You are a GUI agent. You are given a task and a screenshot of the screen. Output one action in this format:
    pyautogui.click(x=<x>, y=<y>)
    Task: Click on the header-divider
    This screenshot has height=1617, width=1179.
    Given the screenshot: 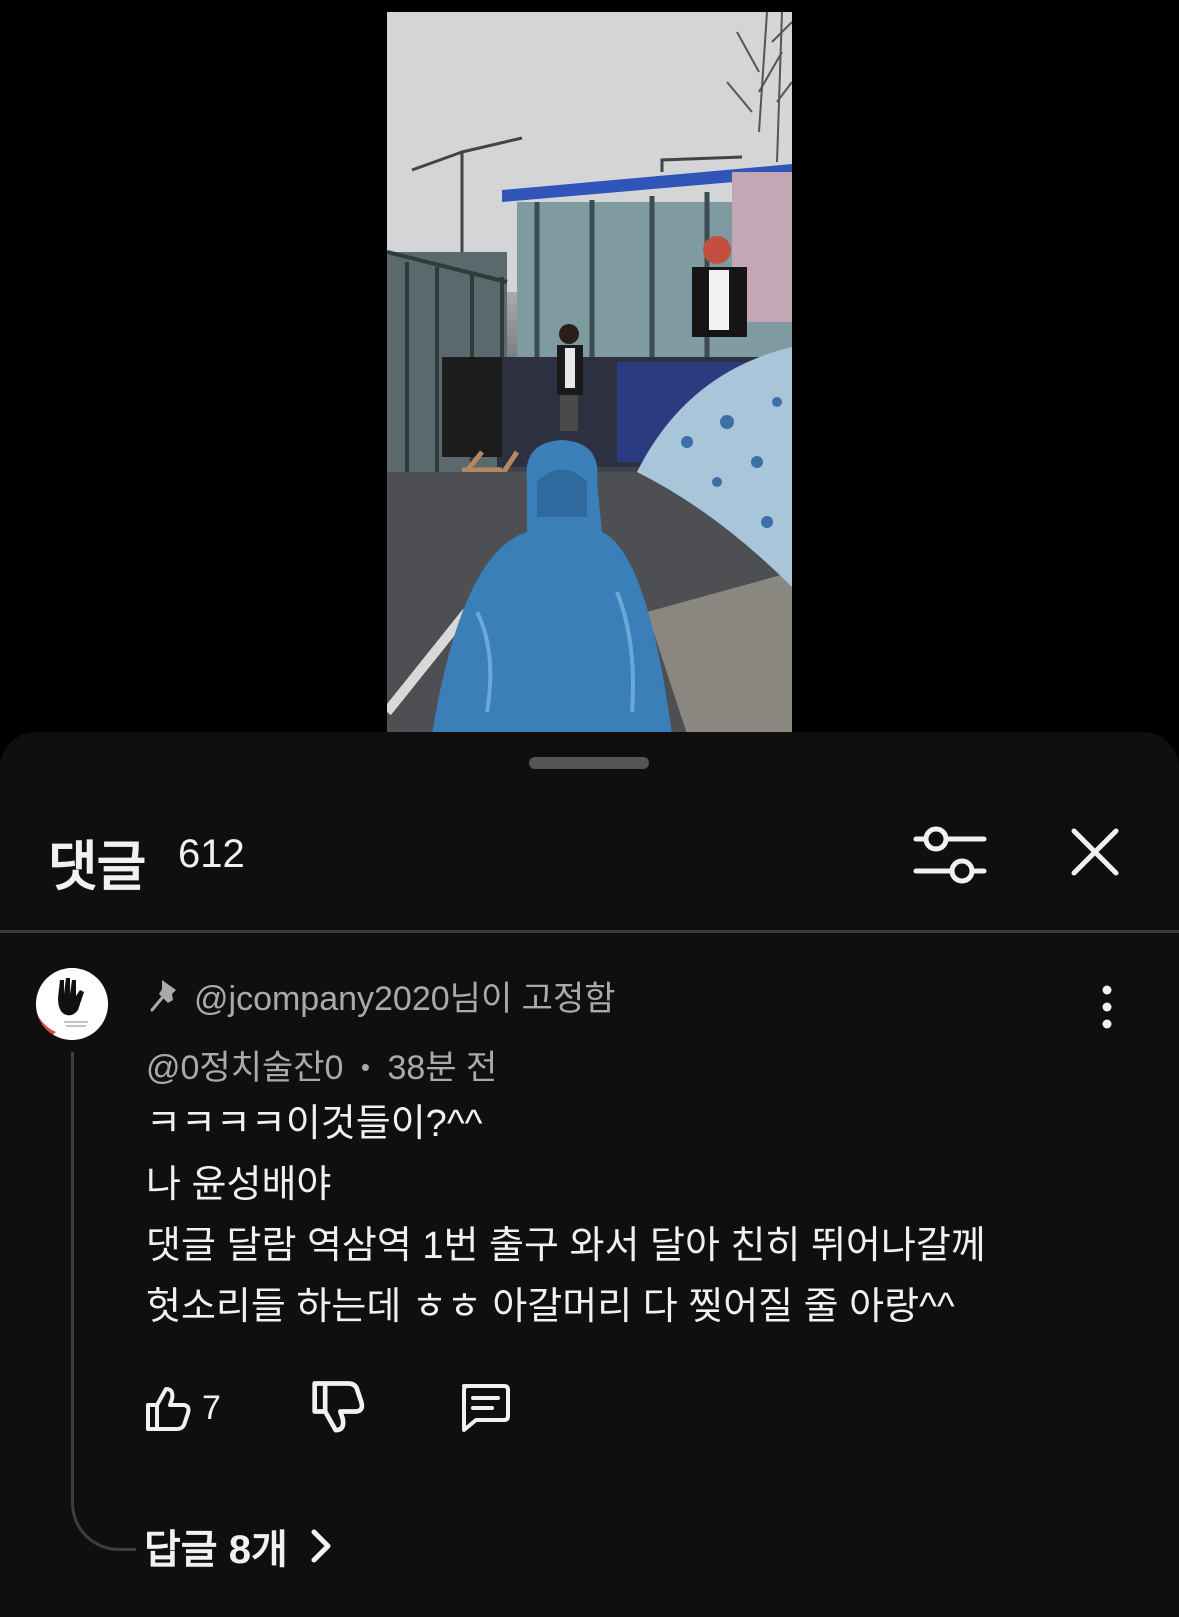 What is the action you would take?
    pyautogui.click(x=589, y=931)
    